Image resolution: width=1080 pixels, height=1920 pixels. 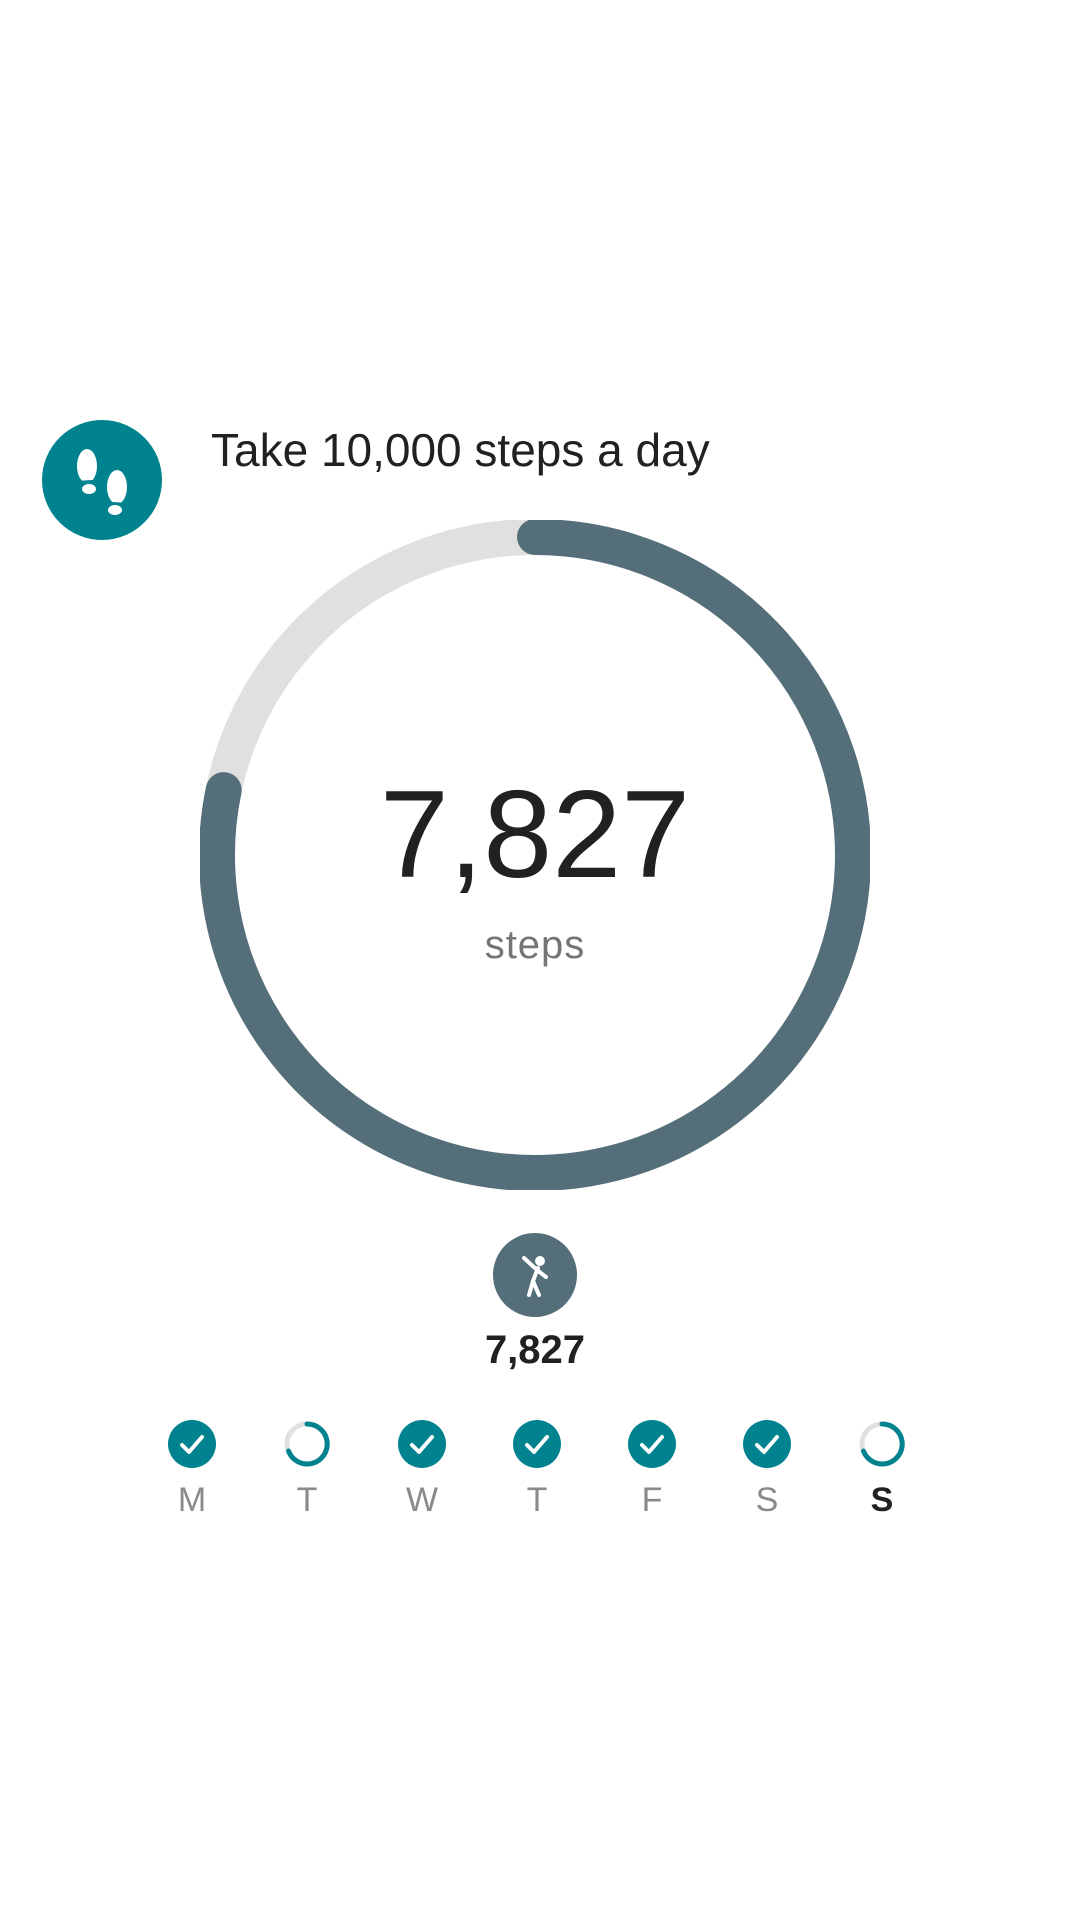 What do you see at coordinates (535, 945) in the screenshot?
I see `step-unit-label: steps` at bounding box center [535, 945].